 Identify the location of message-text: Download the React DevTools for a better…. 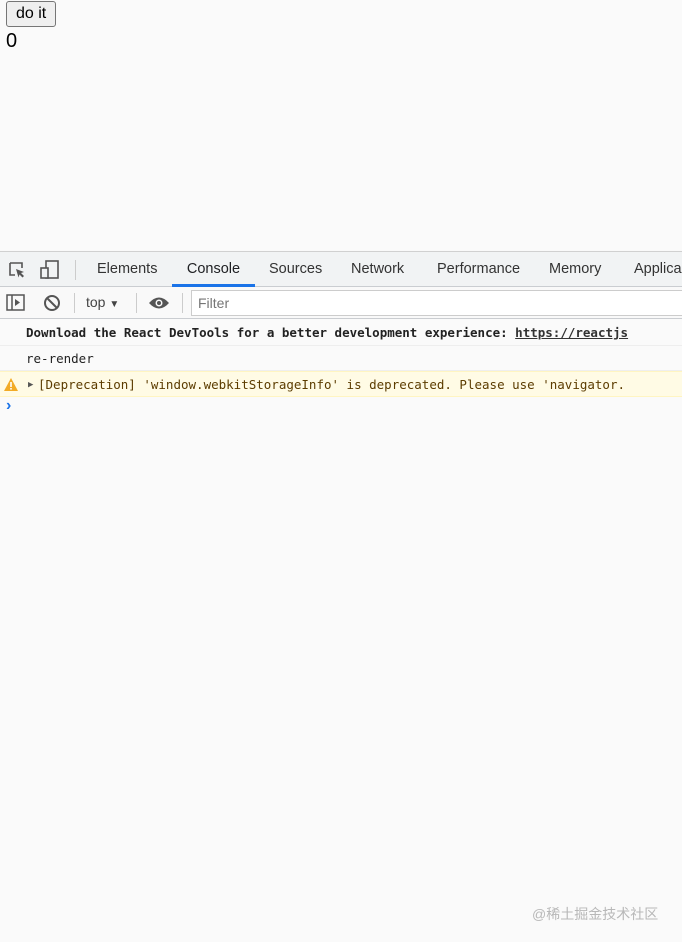
(271, 332).